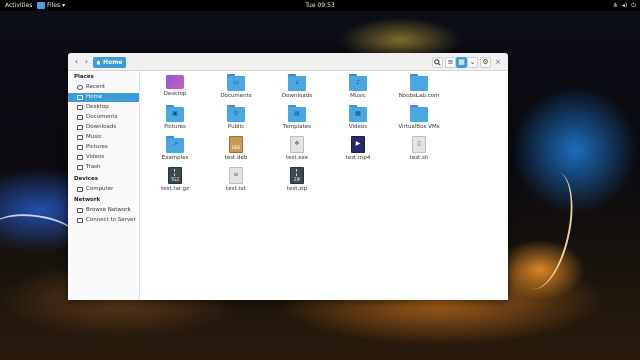  I want to click on grid-view-button: ▦, so click(461, 62).